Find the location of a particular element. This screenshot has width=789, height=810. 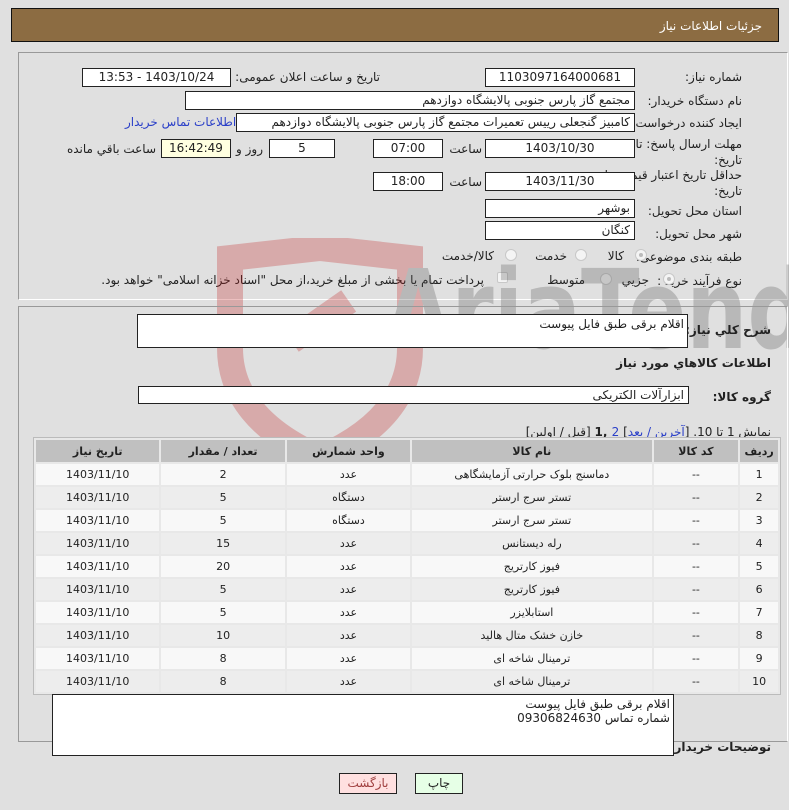

category-radio-service is located at coordinates (581, 255).